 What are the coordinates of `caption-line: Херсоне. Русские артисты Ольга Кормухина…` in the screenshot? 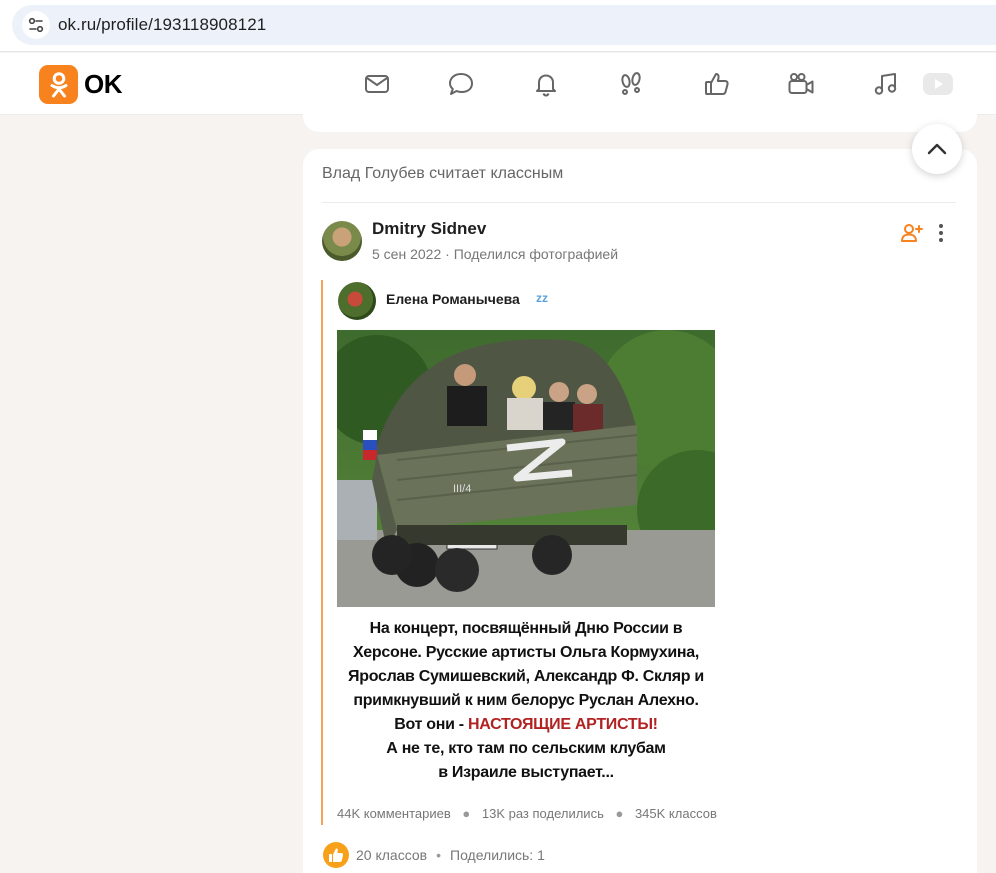 It's located at (526, 652).